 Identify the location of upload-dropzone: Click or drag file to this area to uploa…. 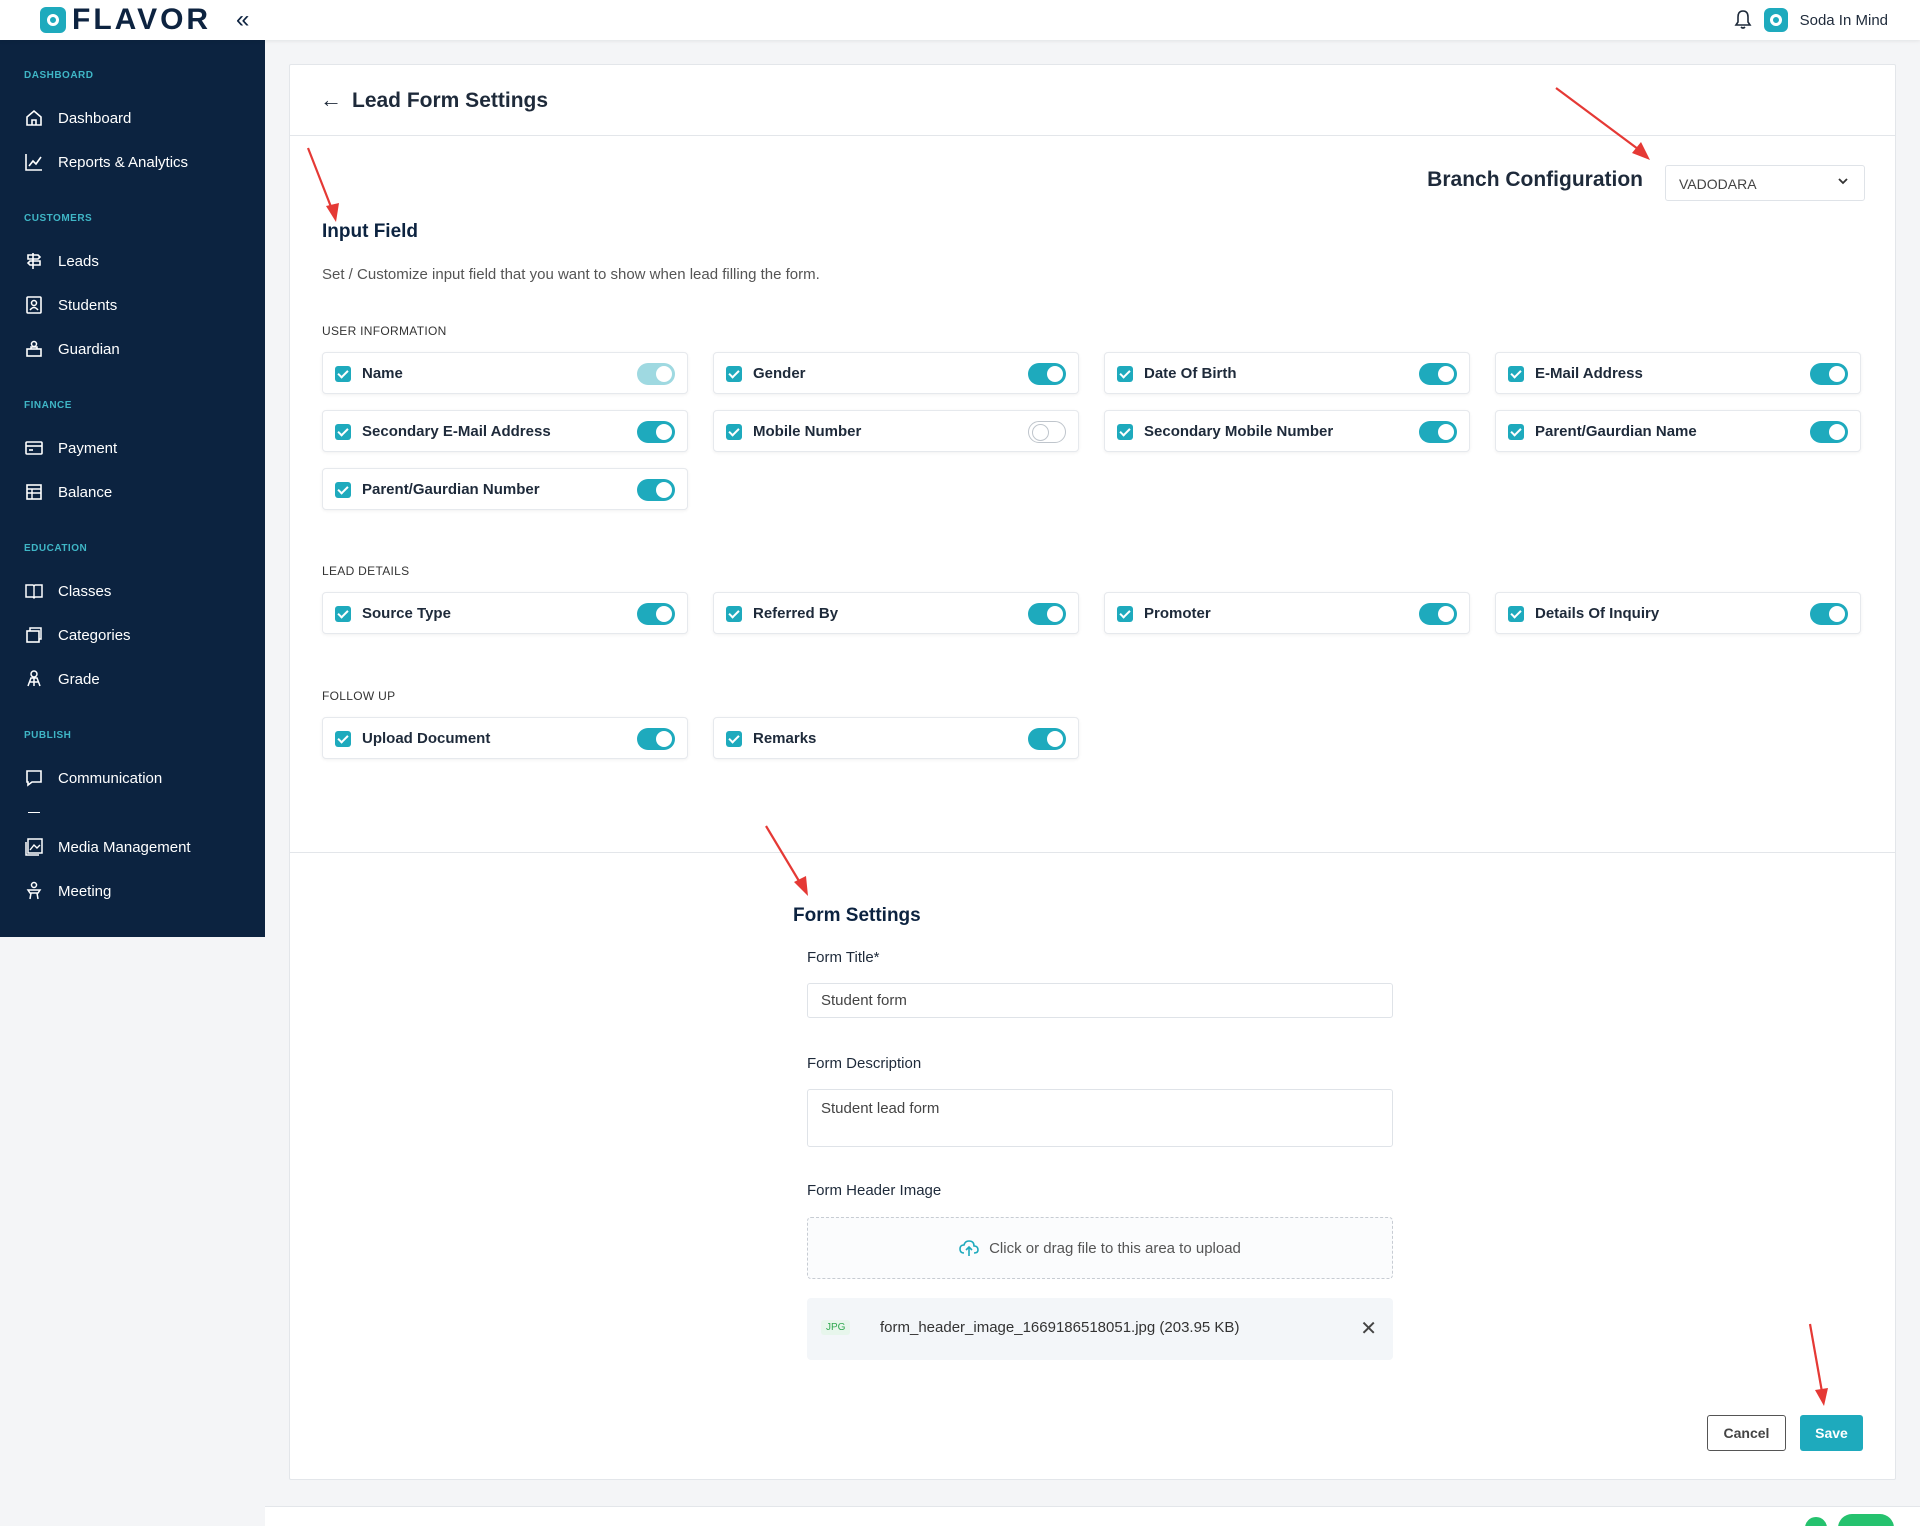
(1100, 1248).